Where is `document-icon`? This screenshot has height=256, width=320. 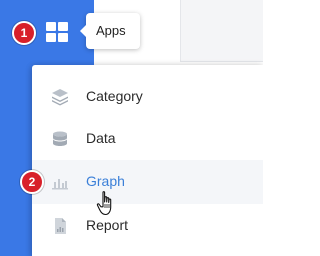 document-icon is located at coordinates (60, 226).